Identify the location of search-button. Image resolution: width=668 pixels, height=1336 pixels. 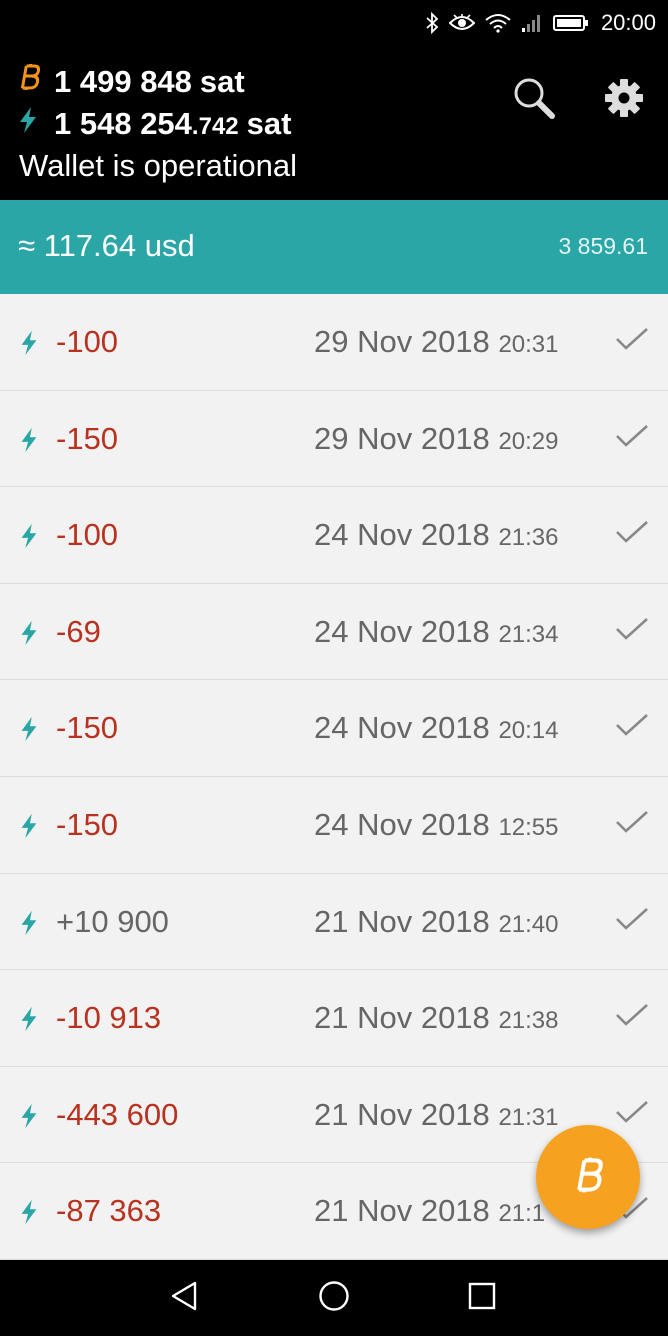
(534, 100).